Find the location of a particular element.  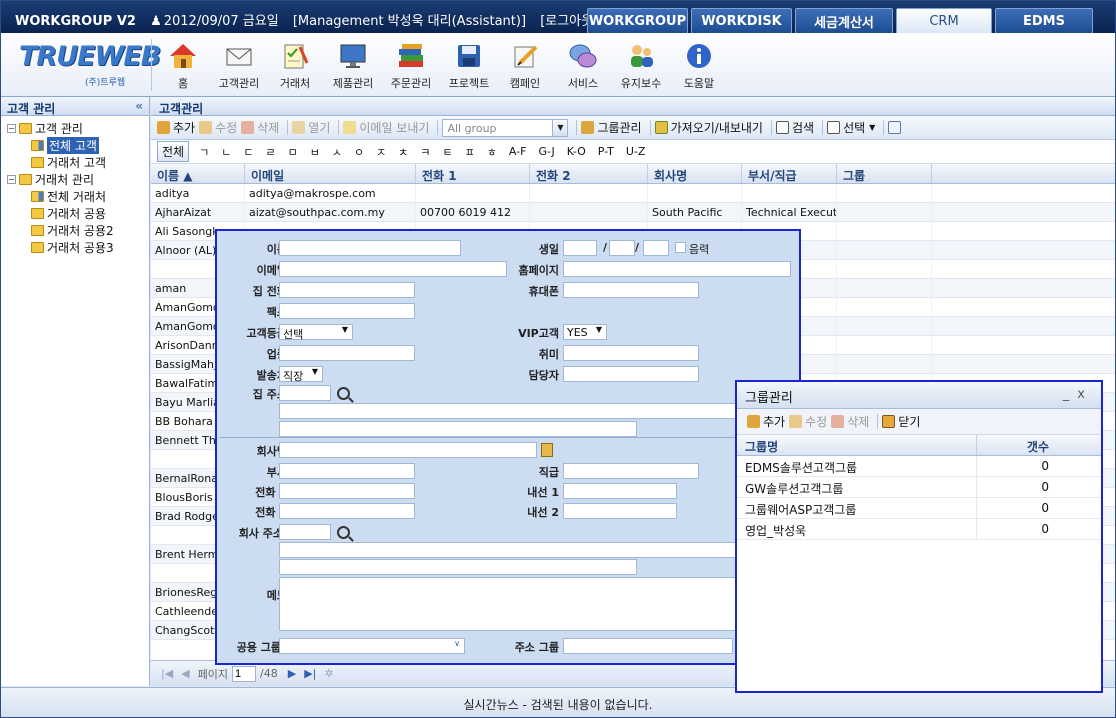

tab-workdisk: WORKDISK is located at coordinates (741, 20).